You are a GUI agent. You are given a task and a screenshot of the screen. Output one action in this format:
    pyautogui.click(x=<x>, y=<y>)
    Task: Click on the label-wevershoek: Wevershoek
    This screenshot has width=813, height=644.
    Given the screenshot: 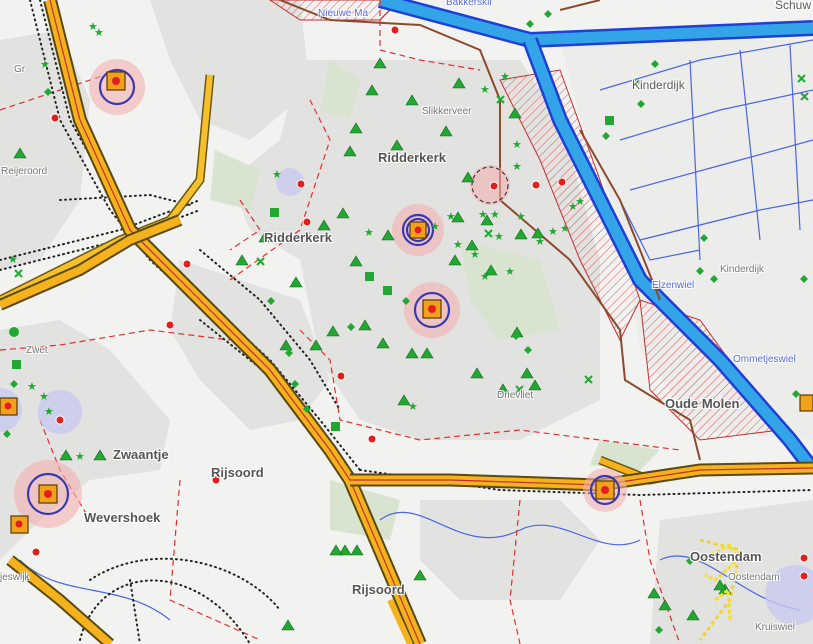 What is the action you would take?
    pyautogui.click(x=122, y=517)
    